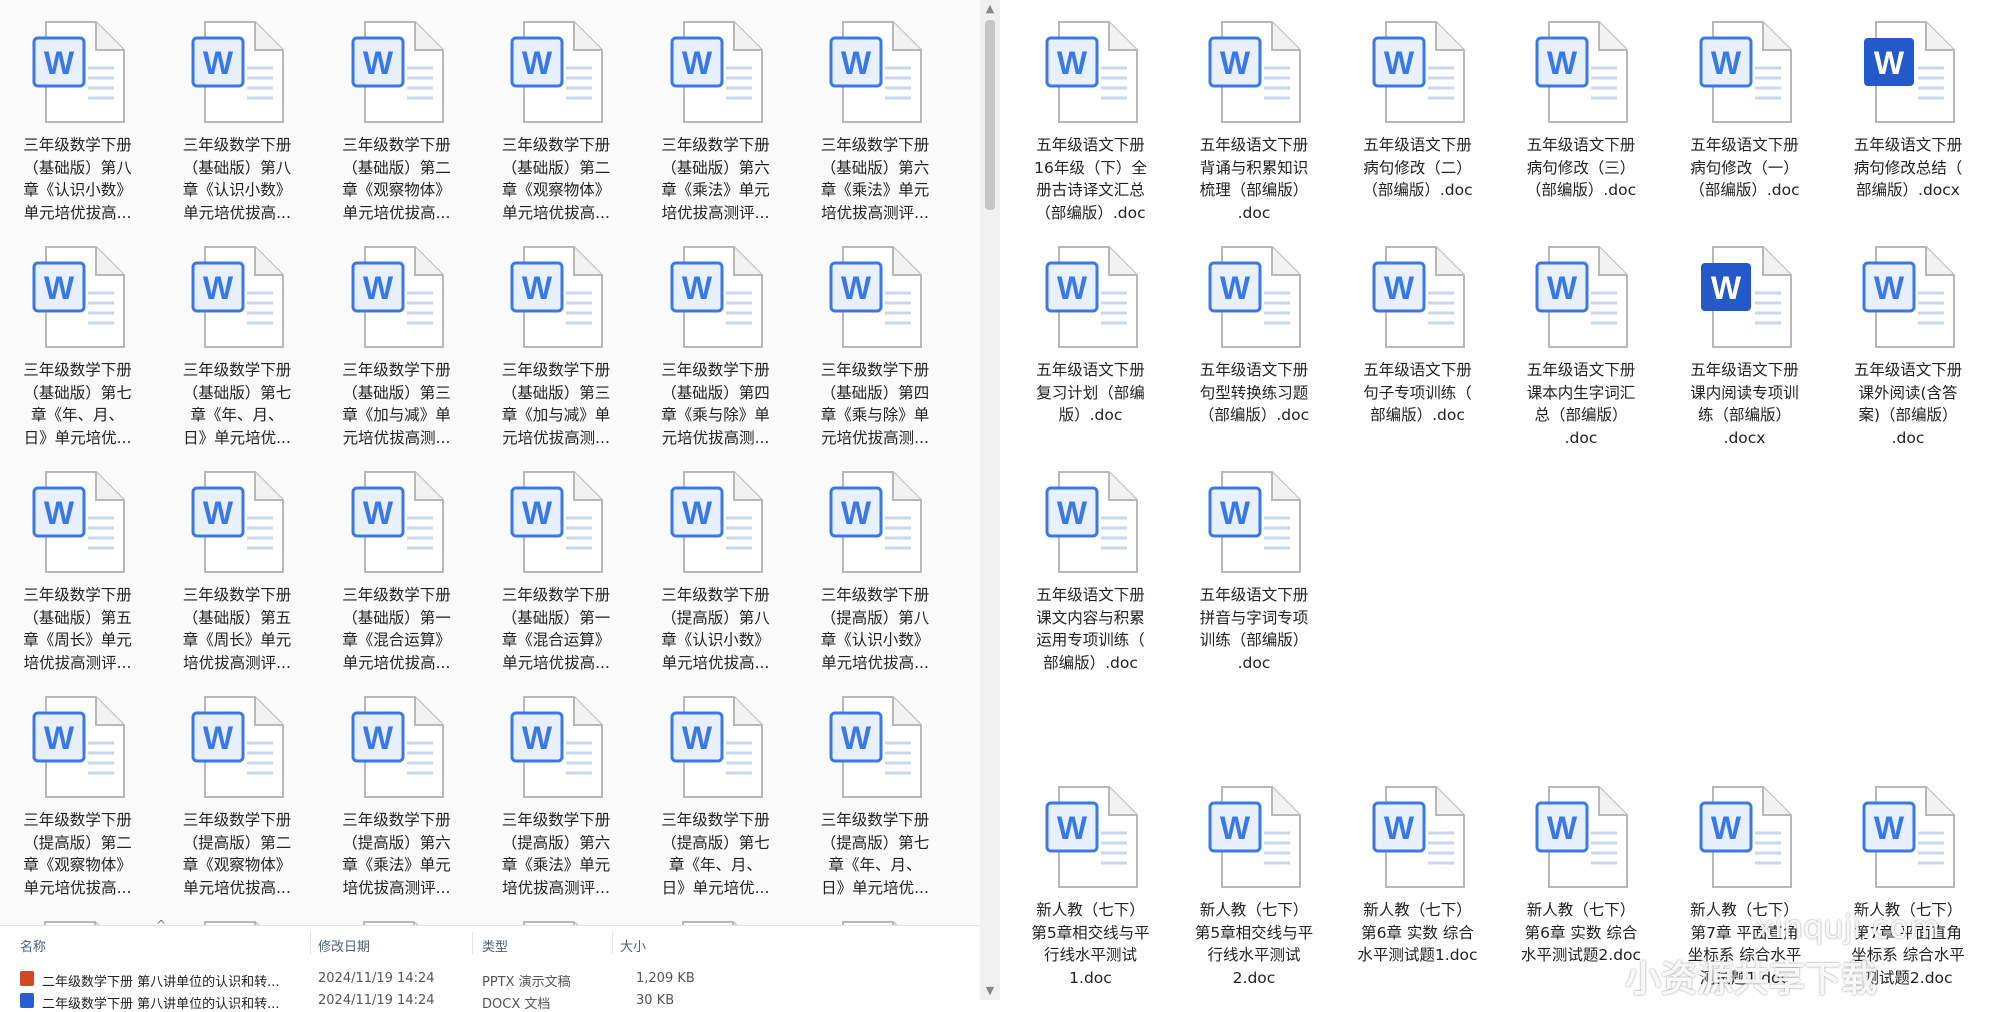 The width and height of the screenshot is (2000, 1012). Describe the element at coordinates (1744, 415) in the screenshot. I see `file-name-line: 练（部编版）` at that location.